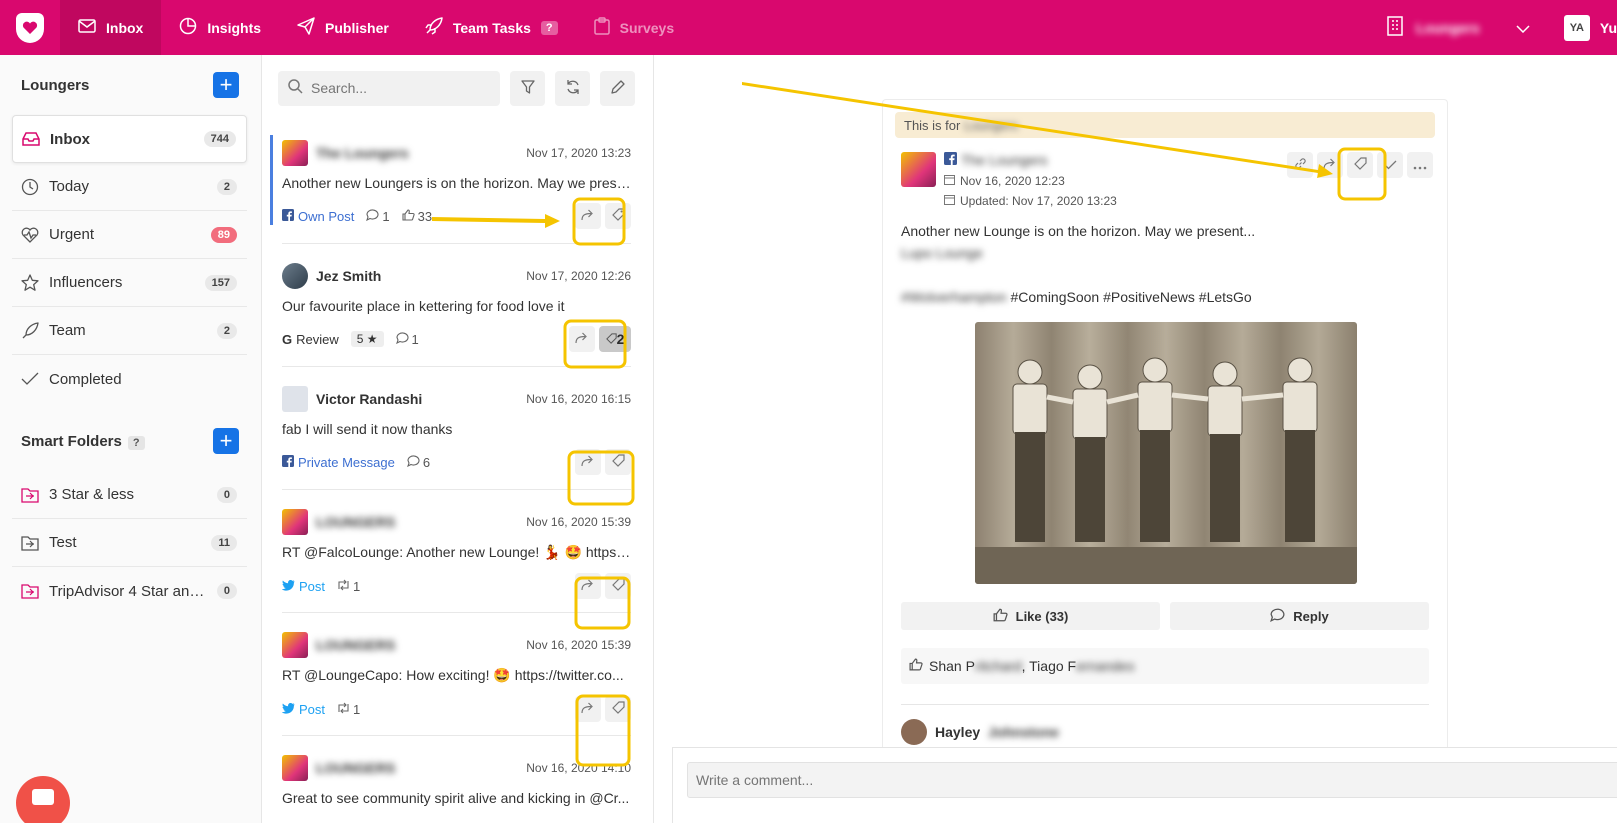 The height and width of the screenshot is (823, 1617). I want to click on more-options-button, so click(1420, 165).